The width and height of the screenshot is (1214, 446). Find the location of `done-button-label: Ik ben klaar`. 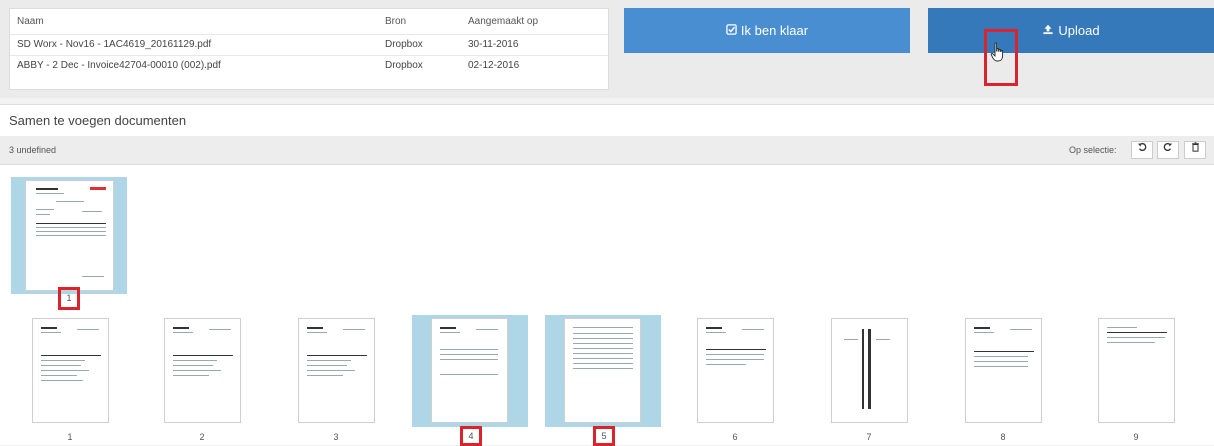

done-button-label: Ik ben klaar is located at coordinates (774, 30).